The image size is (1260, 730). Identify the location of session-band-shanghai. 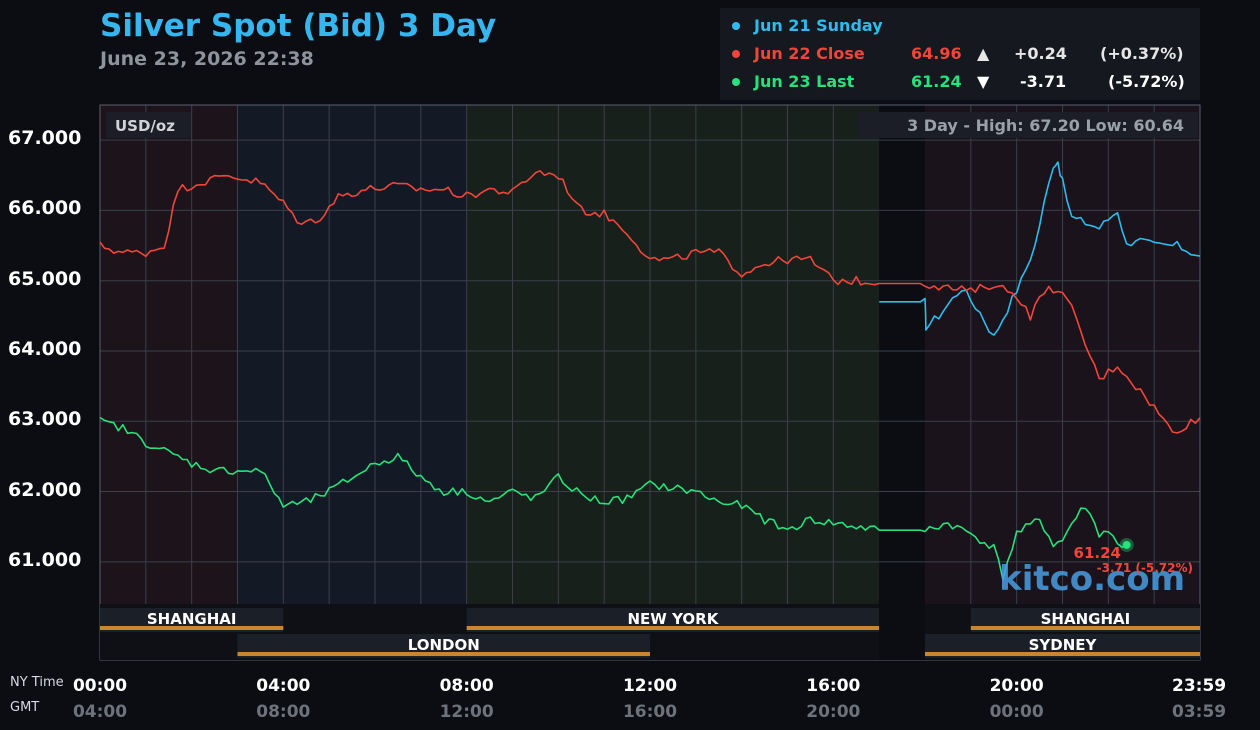
(169, 354).